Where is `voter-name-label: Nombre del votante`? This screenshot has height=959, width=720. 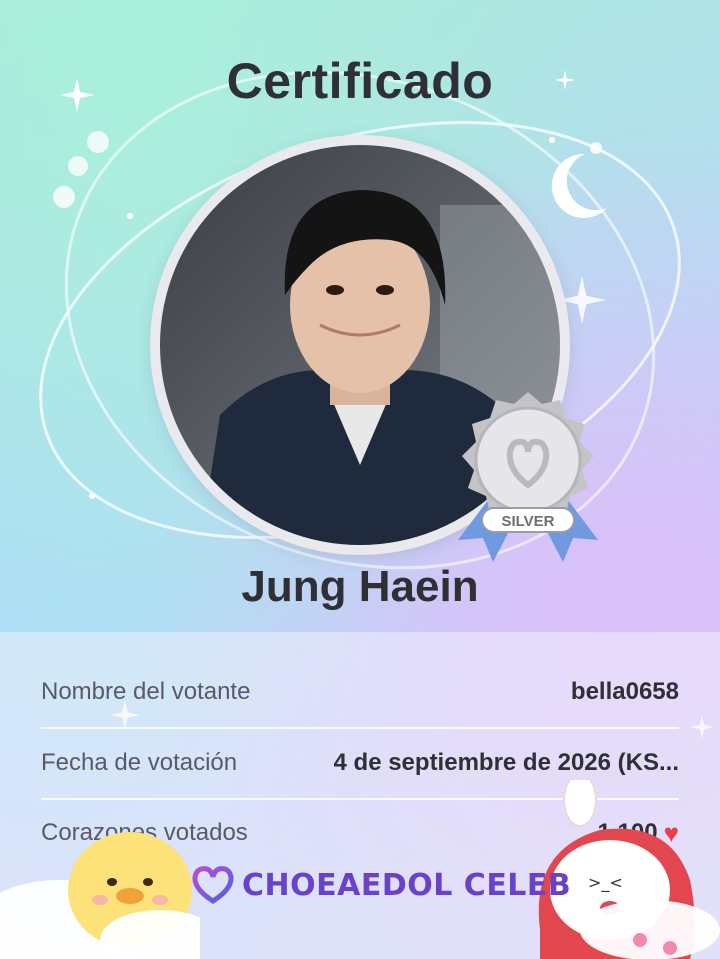
voter-name-label: Nombre del votante is located at coordinates (146, 691).